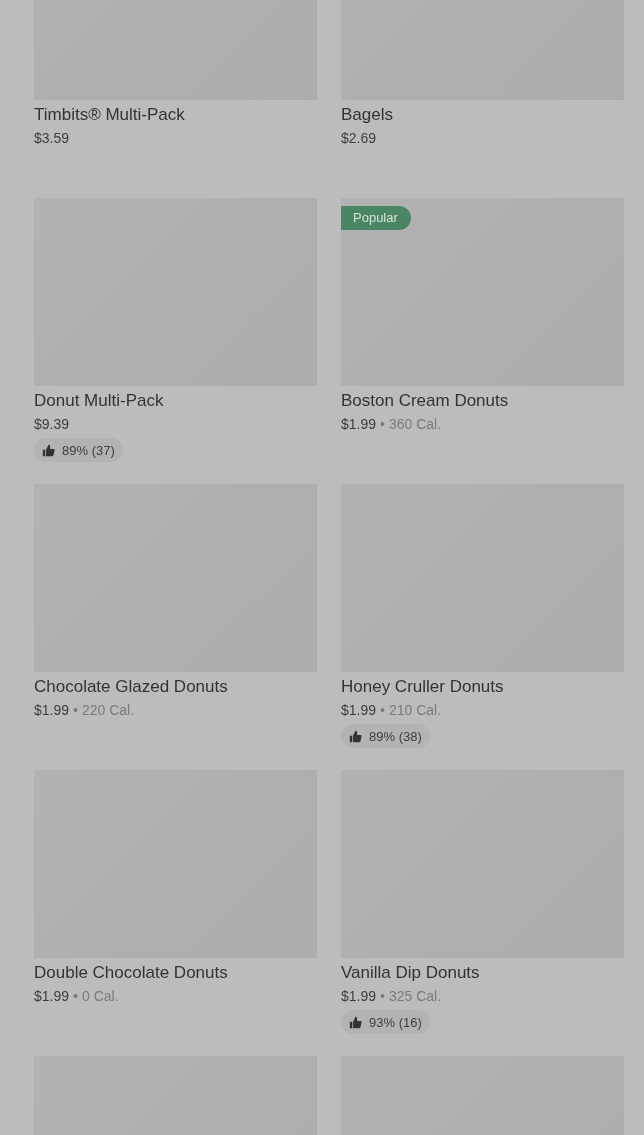 This screenshot has width=644, height=1135. I want to click on item-calories: 360 Cal., so click(415, 424).